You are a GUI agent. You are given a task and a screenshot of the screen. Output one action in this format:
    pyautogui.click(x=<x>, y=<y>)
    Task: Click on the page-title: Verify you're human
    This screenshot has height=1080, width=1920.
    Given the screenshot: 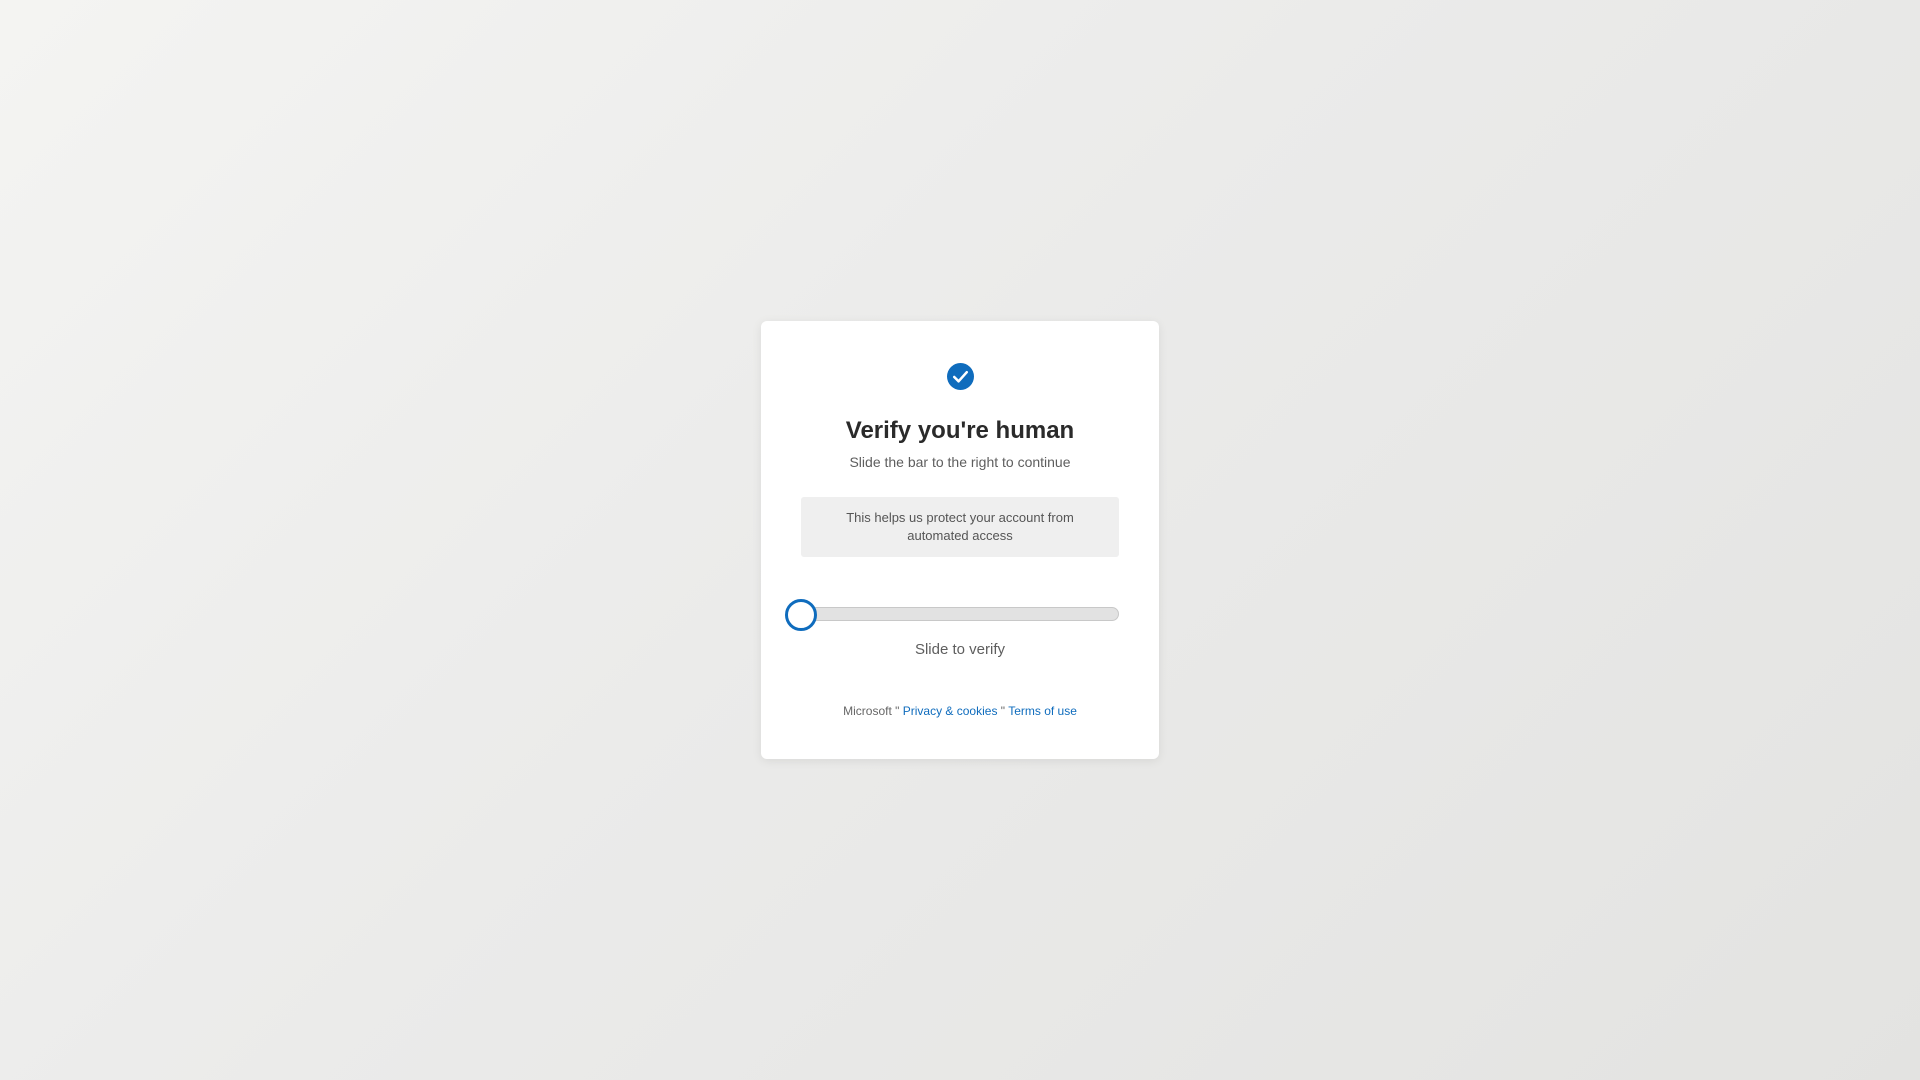 What is the action you would take?
    pyautogui.click(x=960, y=430)
    